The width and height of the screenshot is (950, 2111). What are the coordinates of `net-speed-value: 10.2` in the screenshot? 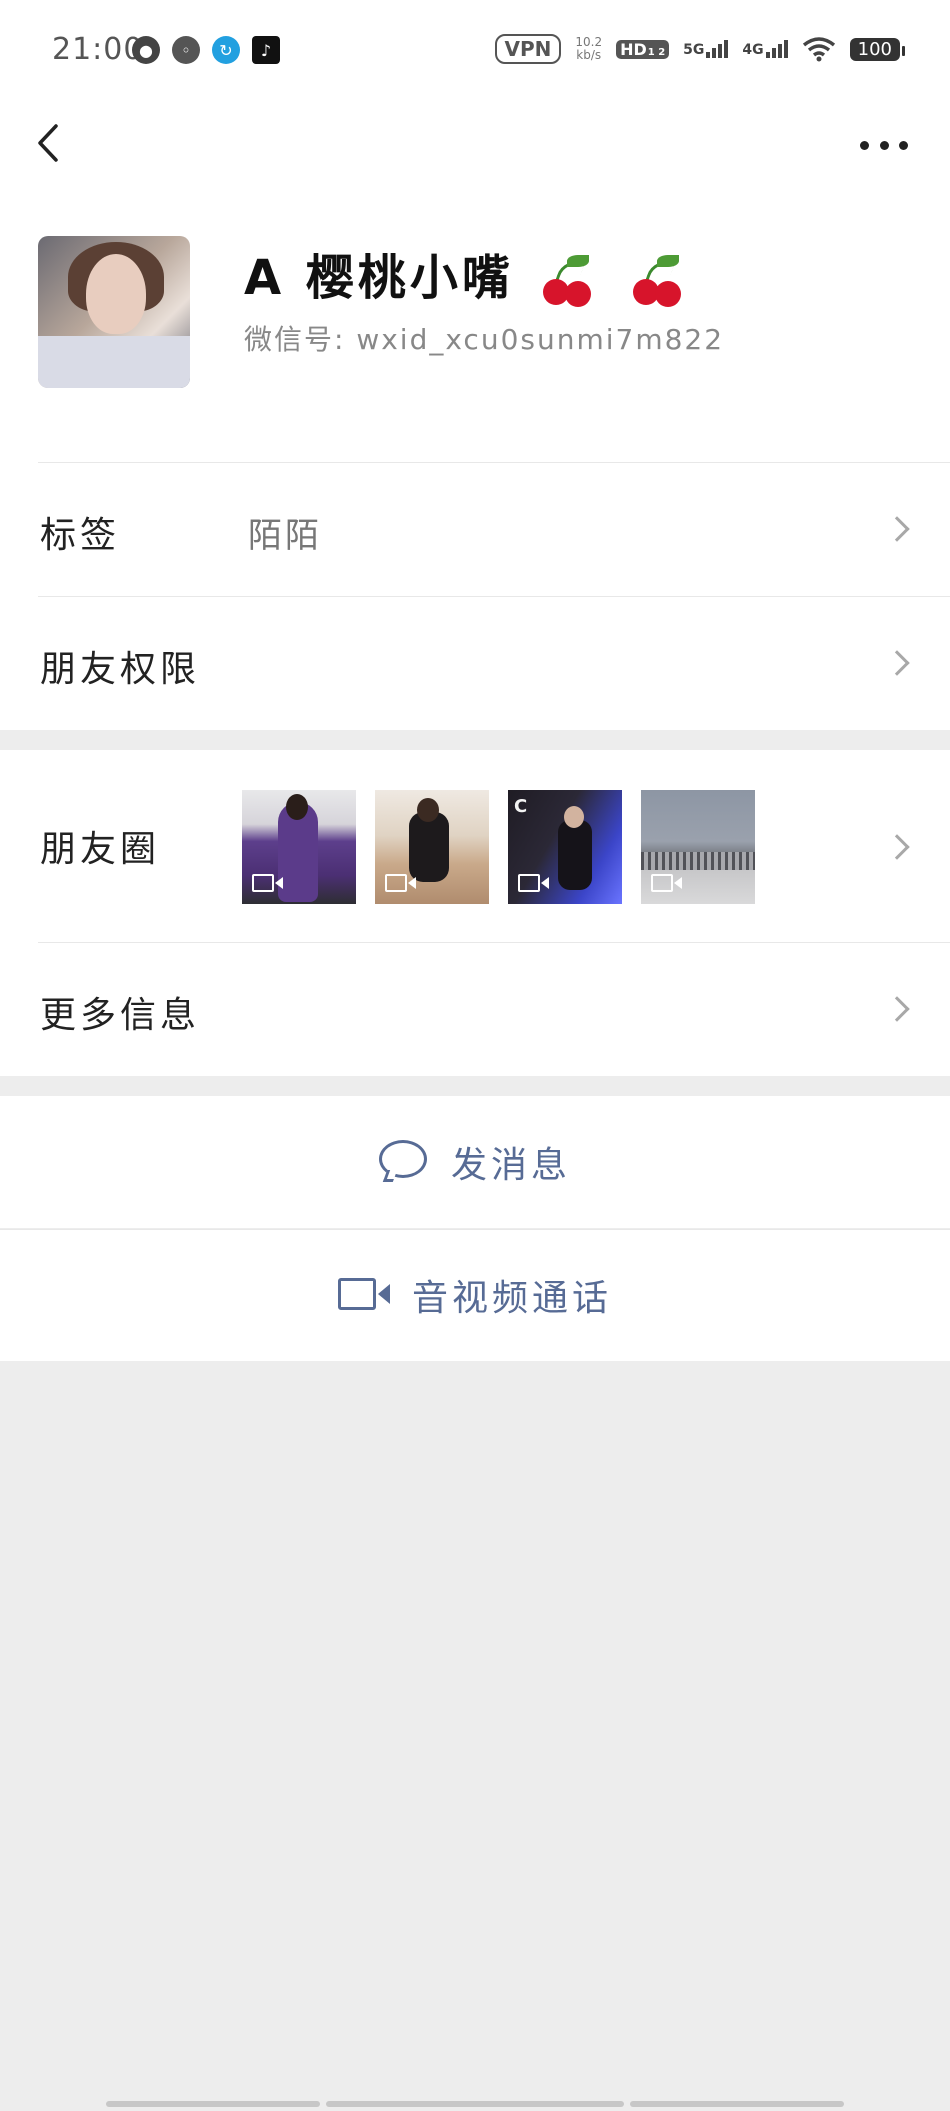 It's located at (589, 42).